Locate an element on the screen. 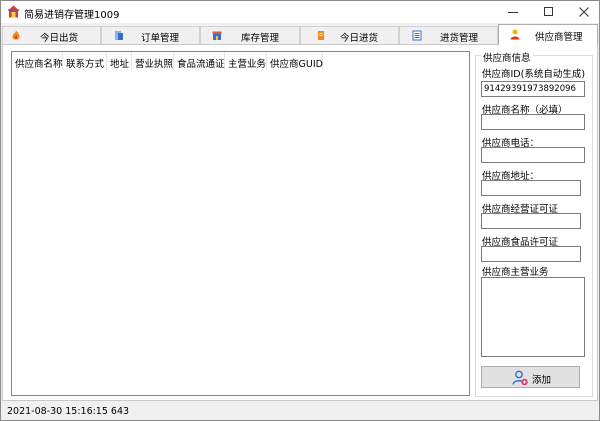 This screenshot has height=421, width=600. close-button is located at coordinates (583, 12).